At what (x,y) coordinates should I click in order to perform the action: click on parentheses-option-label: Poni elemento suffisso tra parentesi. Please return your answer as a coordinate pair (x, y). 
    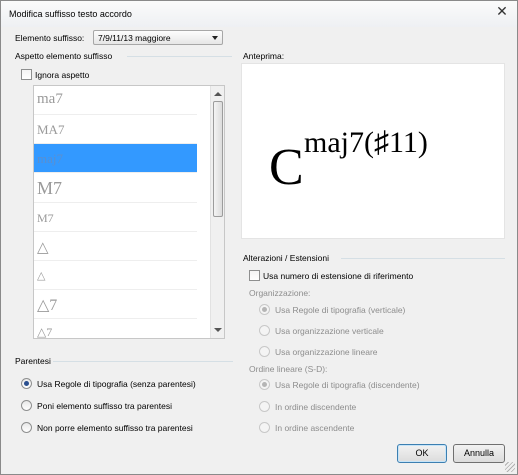
    Looking at the image, I should click on (104, 406).